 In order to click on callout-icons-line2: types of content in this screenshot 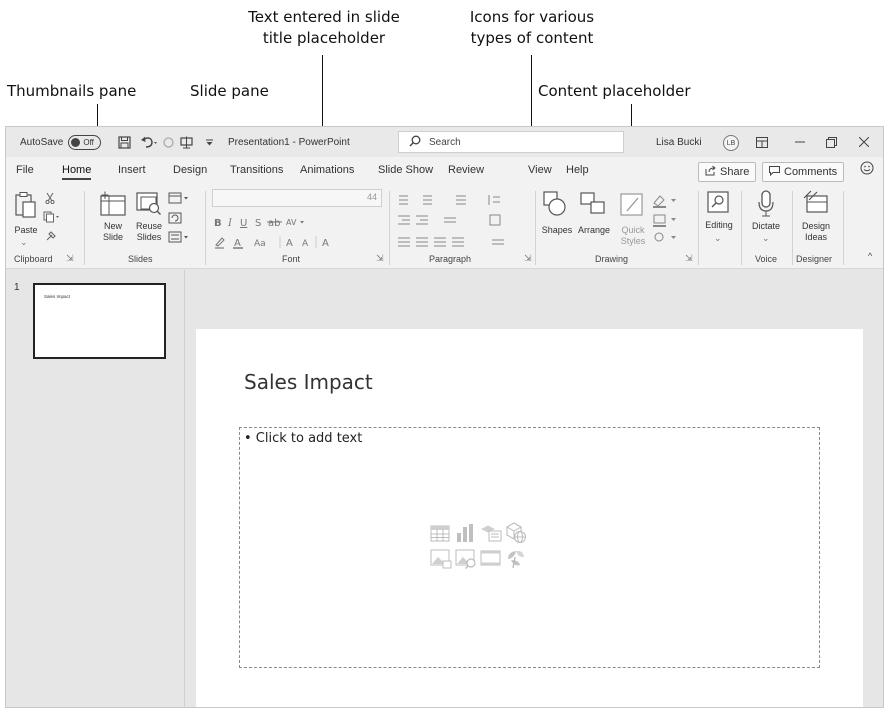, I will do `click(532, 38)`.